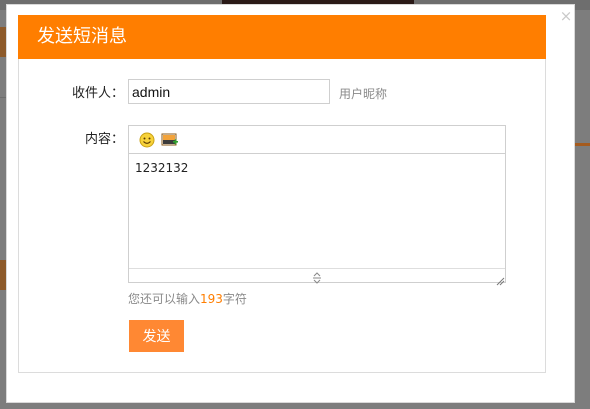 Image resolution: width=590 pixels, height=409 pixels. I want to click on counter-suffix: 字符, so click(234, 299).